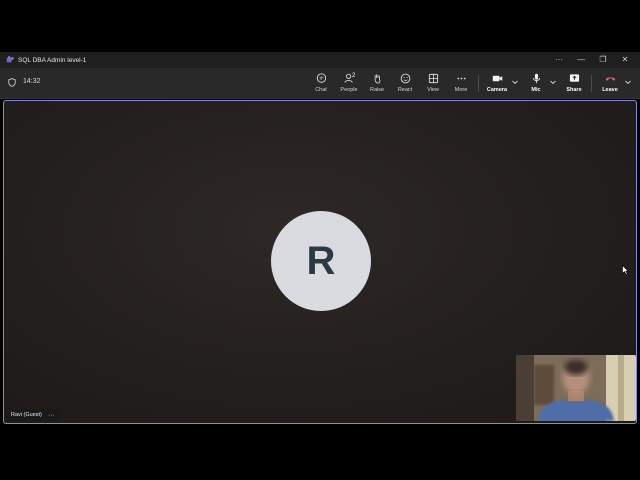 This screenshot has width=640, height=480. I want to click on mic-options-chevron-icon, so click(553, 82).